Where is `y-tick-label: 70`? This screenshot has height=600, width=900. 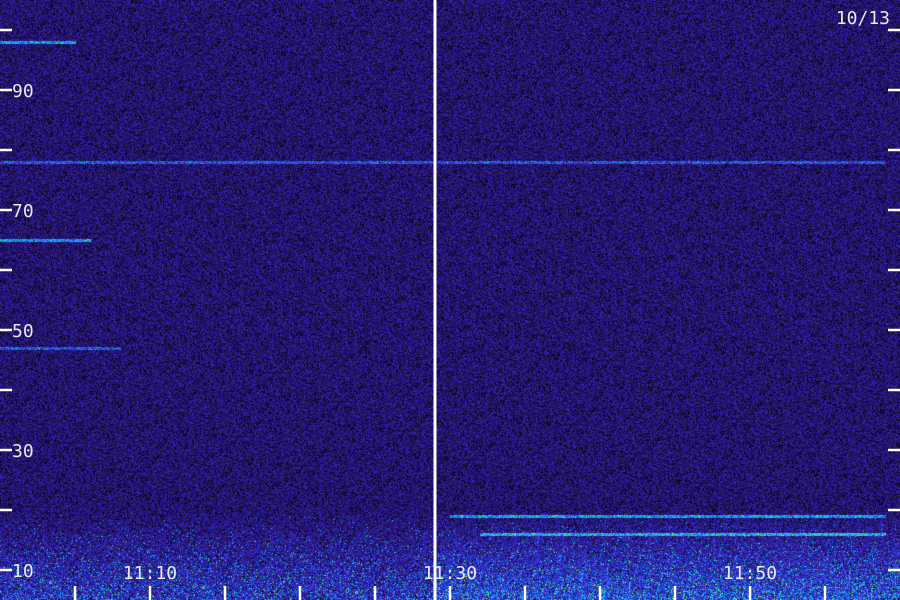 y-tick-label: 70 is located at coordinates (23, 211).